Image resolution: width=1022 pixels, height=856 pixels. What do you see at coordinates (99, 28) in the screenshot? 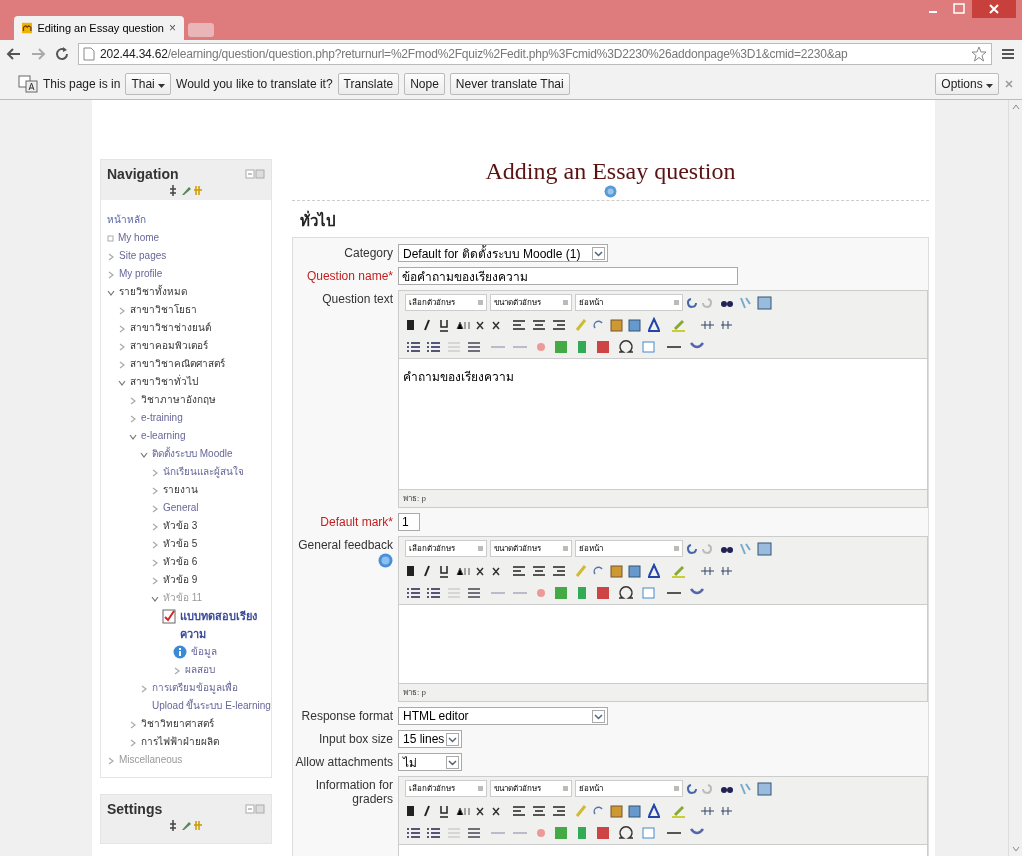
I see `browser-tab: Editing an Essay question ×` at bounding box center [99, 28].